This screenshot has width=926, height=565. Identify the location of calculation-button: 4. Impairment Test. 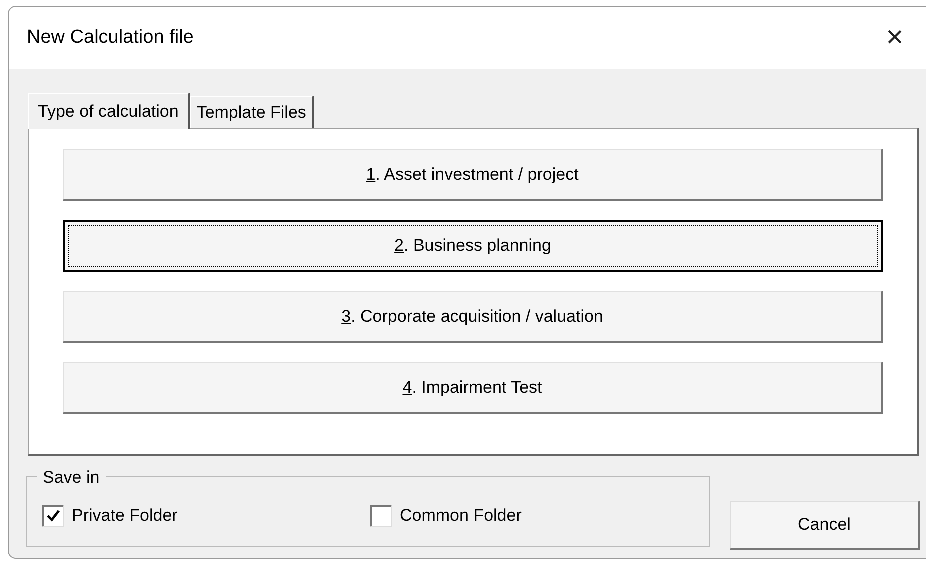
(473, 388).